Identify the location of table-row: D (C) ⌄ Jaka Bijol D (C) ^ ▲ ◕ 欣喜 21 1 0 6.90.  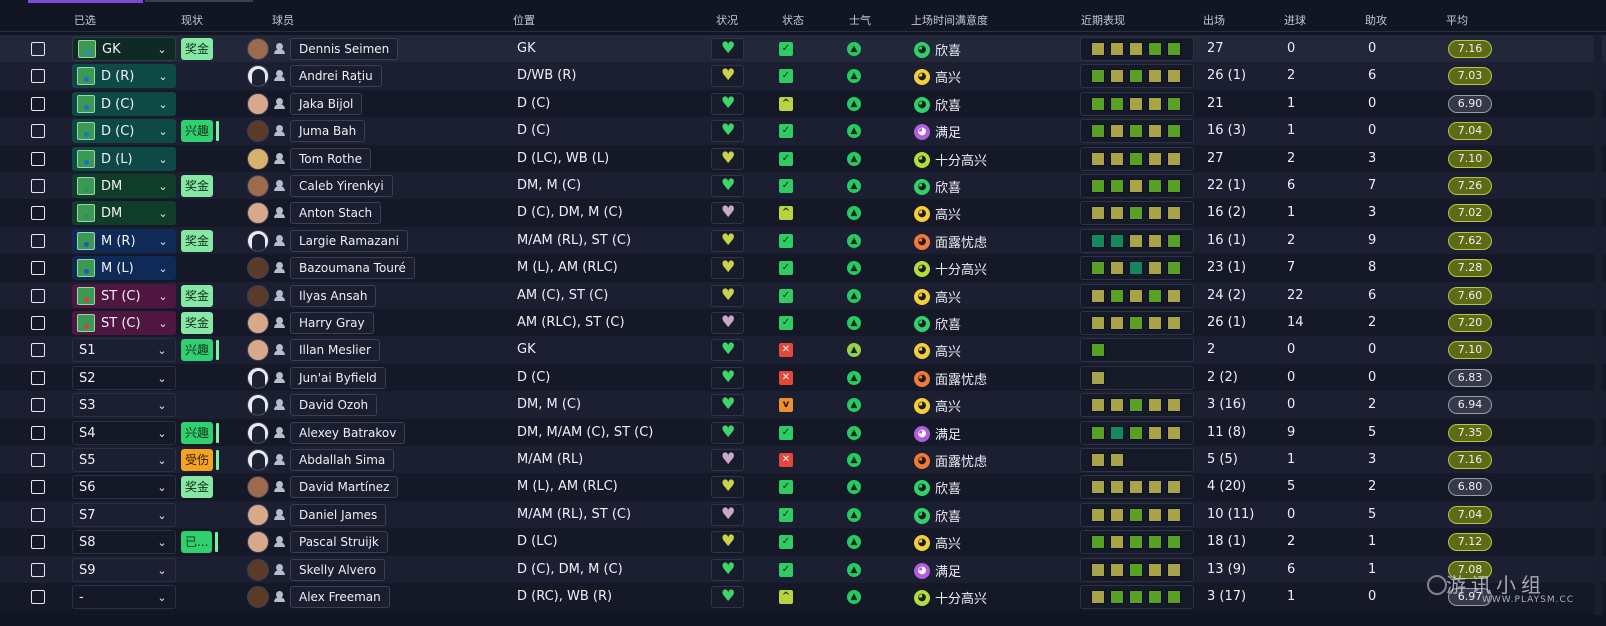
(803, 104).